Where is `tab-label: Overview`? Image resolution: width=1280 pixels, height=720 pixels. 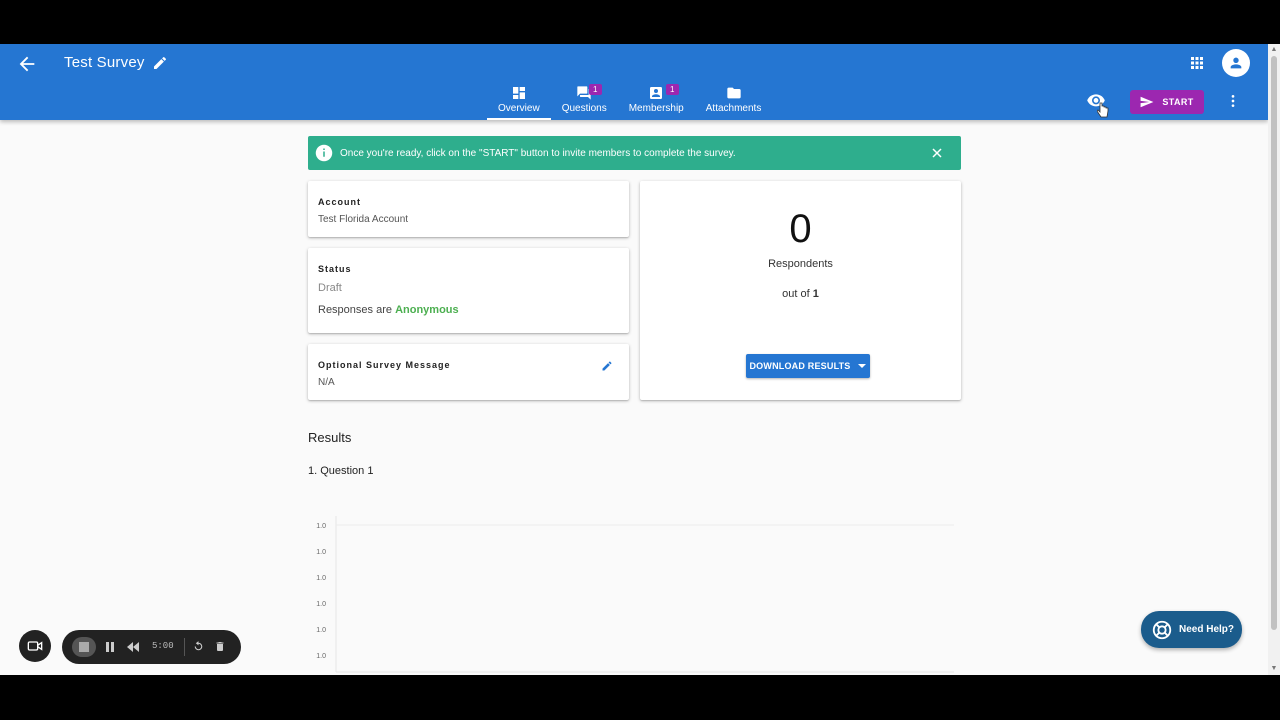 tab-label: Overview is located at coordinates (519, 108).